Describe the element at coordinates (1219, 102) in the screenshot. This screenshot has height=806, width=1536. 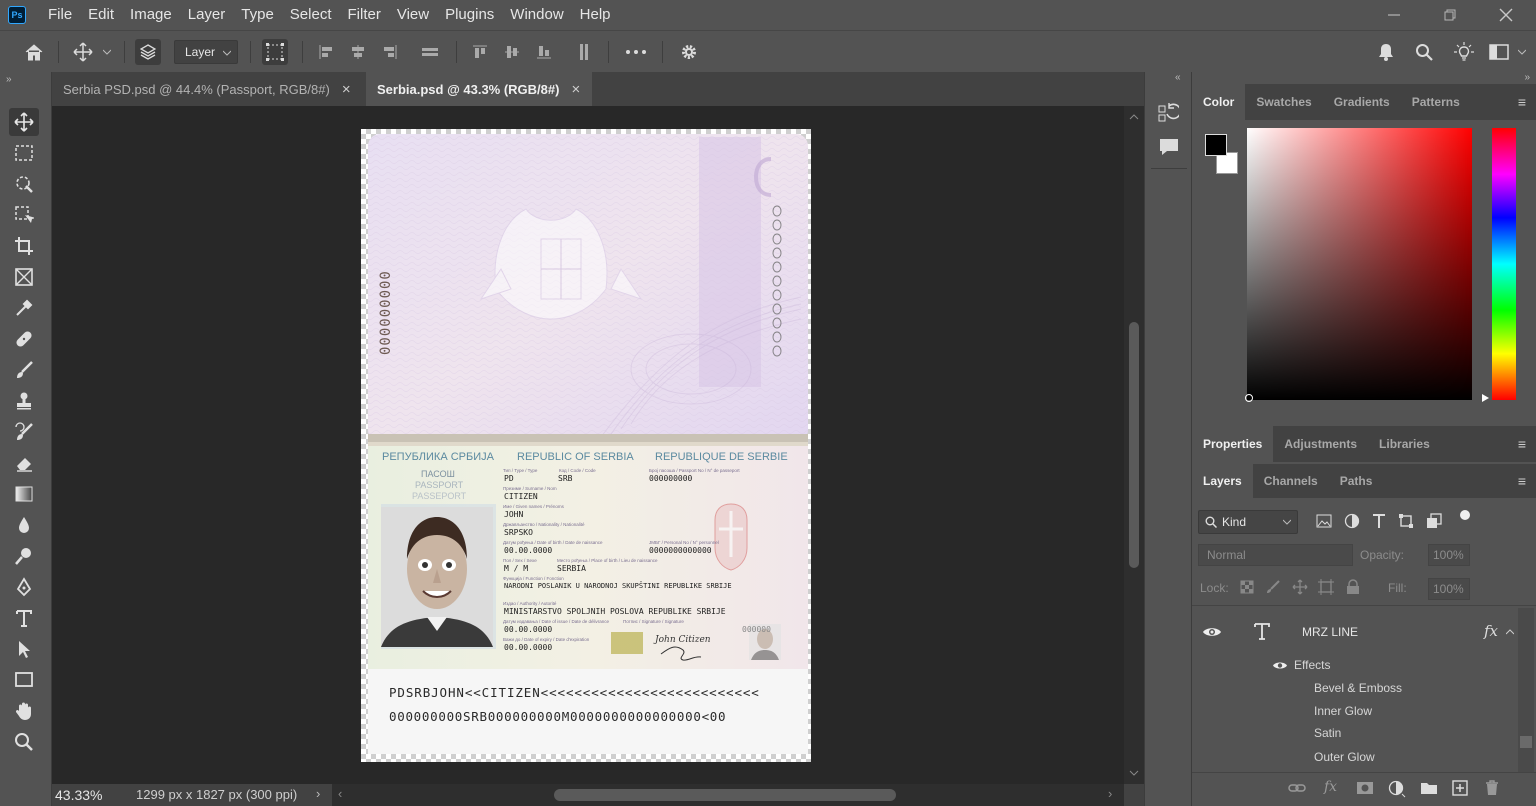
I see `tab-color: Color` at that location.